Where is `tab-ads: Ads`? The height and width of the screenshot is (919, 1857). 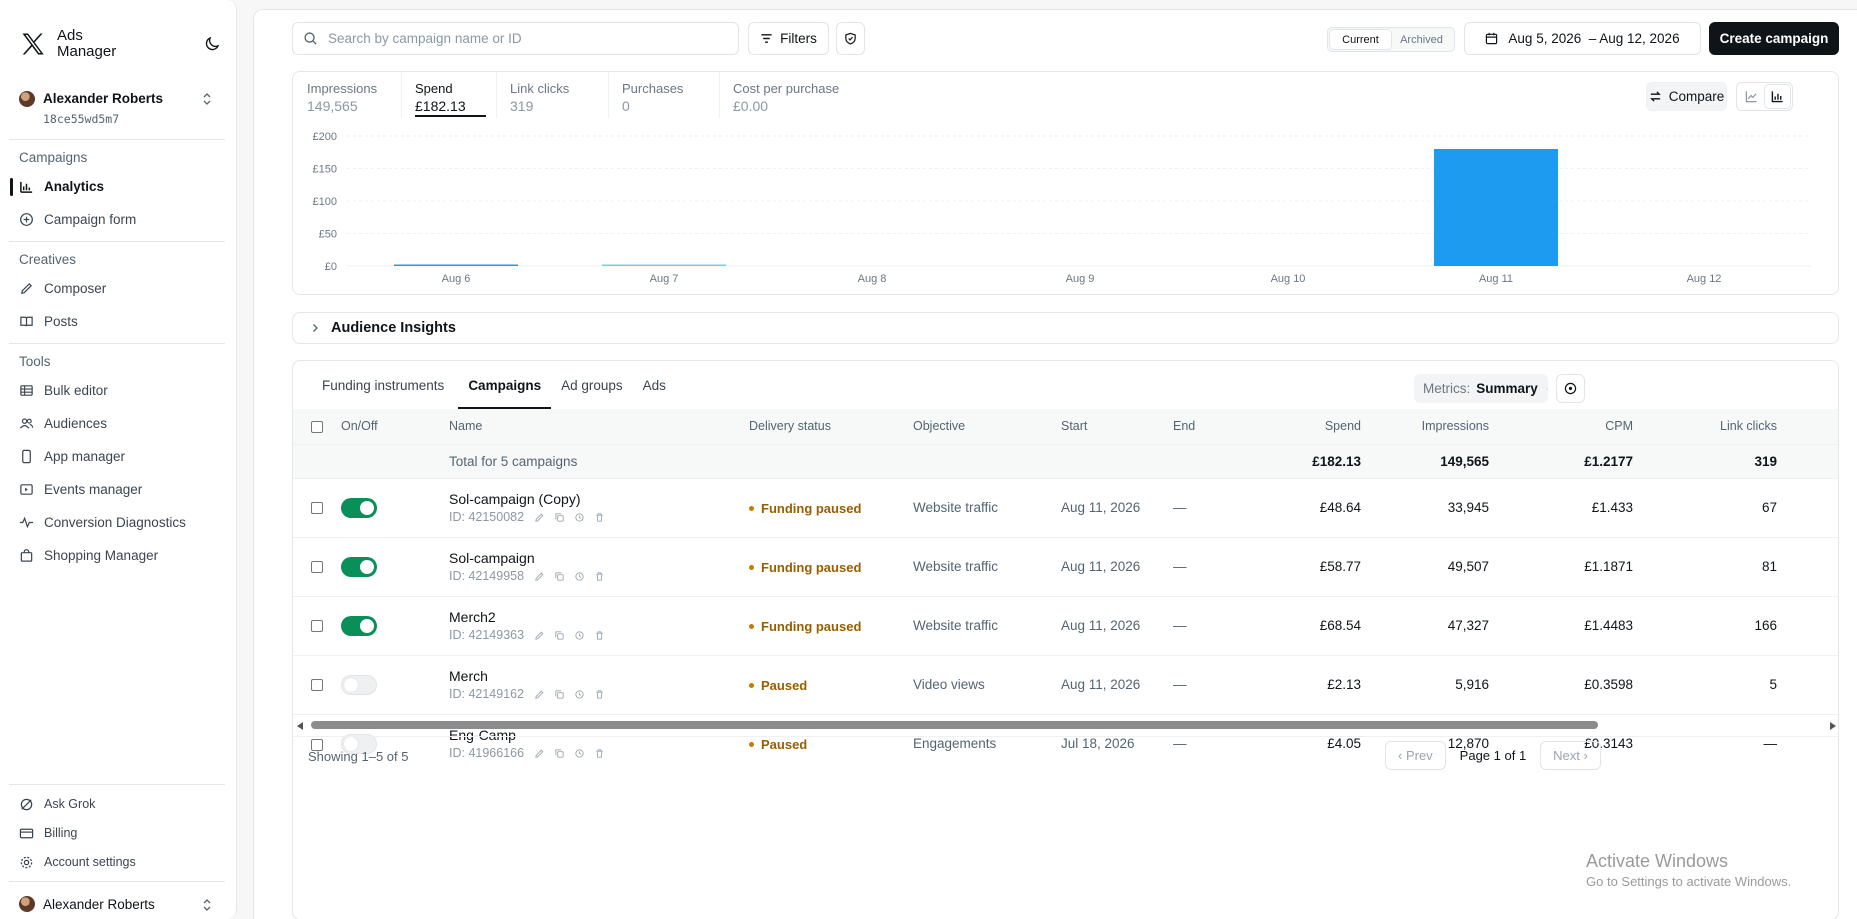 tab-ads: Ads is located at coordinates (654, 385).